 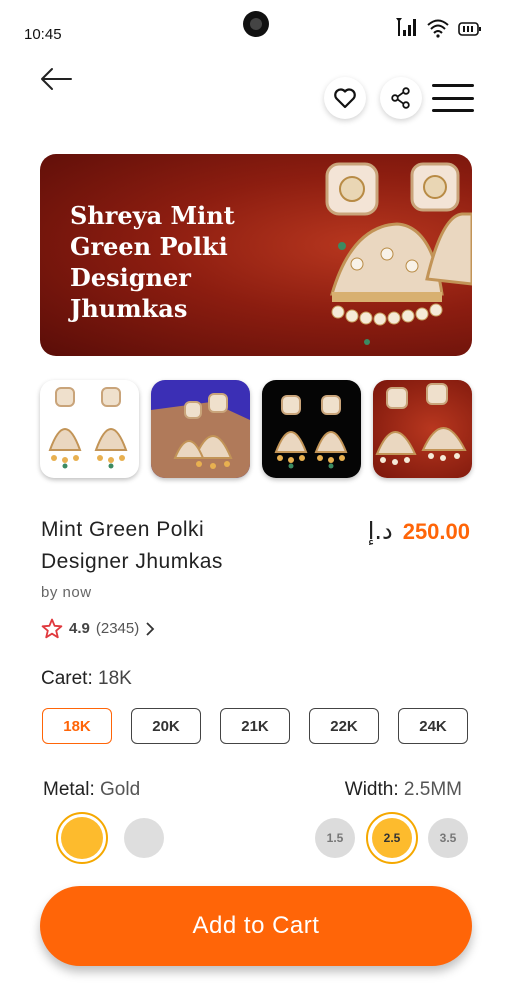 I want to click on width-option-2-5: 2.5, so click(x=392, y=838).